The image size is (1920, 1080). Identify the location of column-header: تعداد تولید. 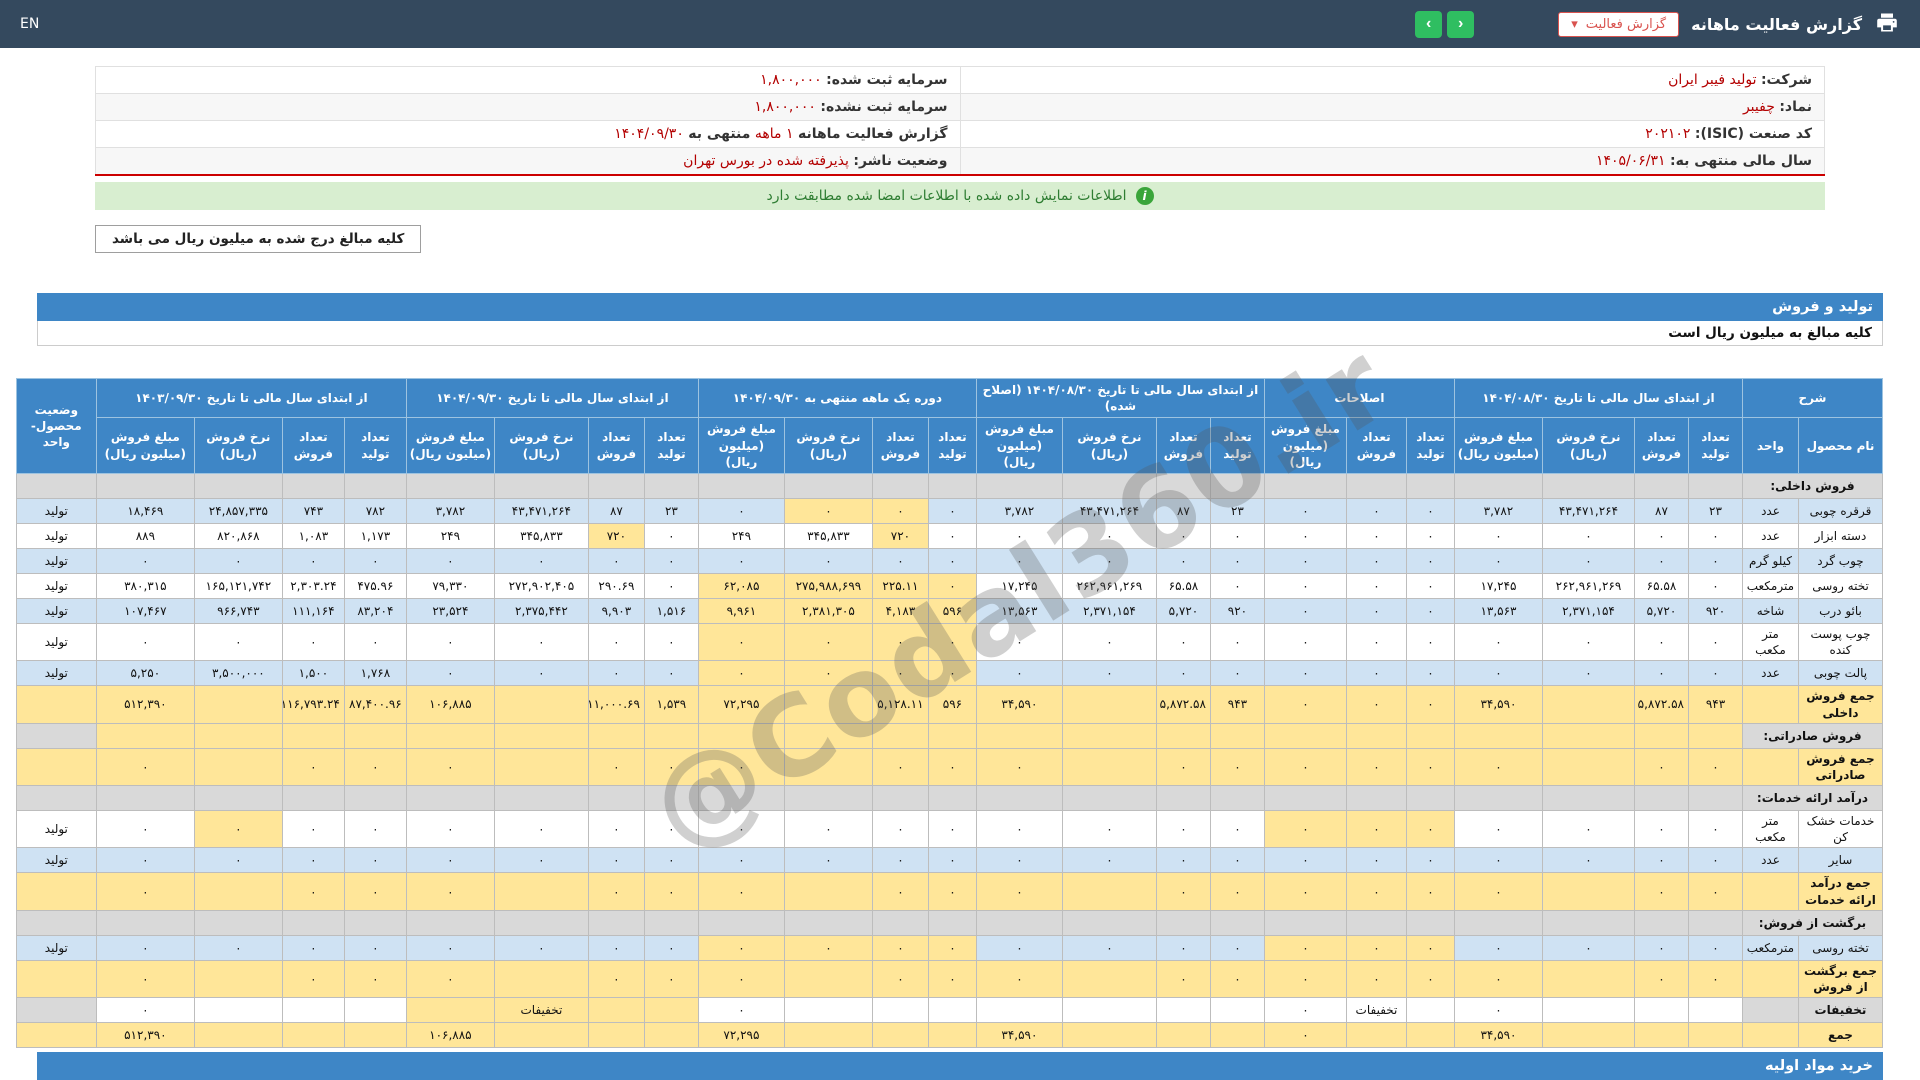
(952, 445).